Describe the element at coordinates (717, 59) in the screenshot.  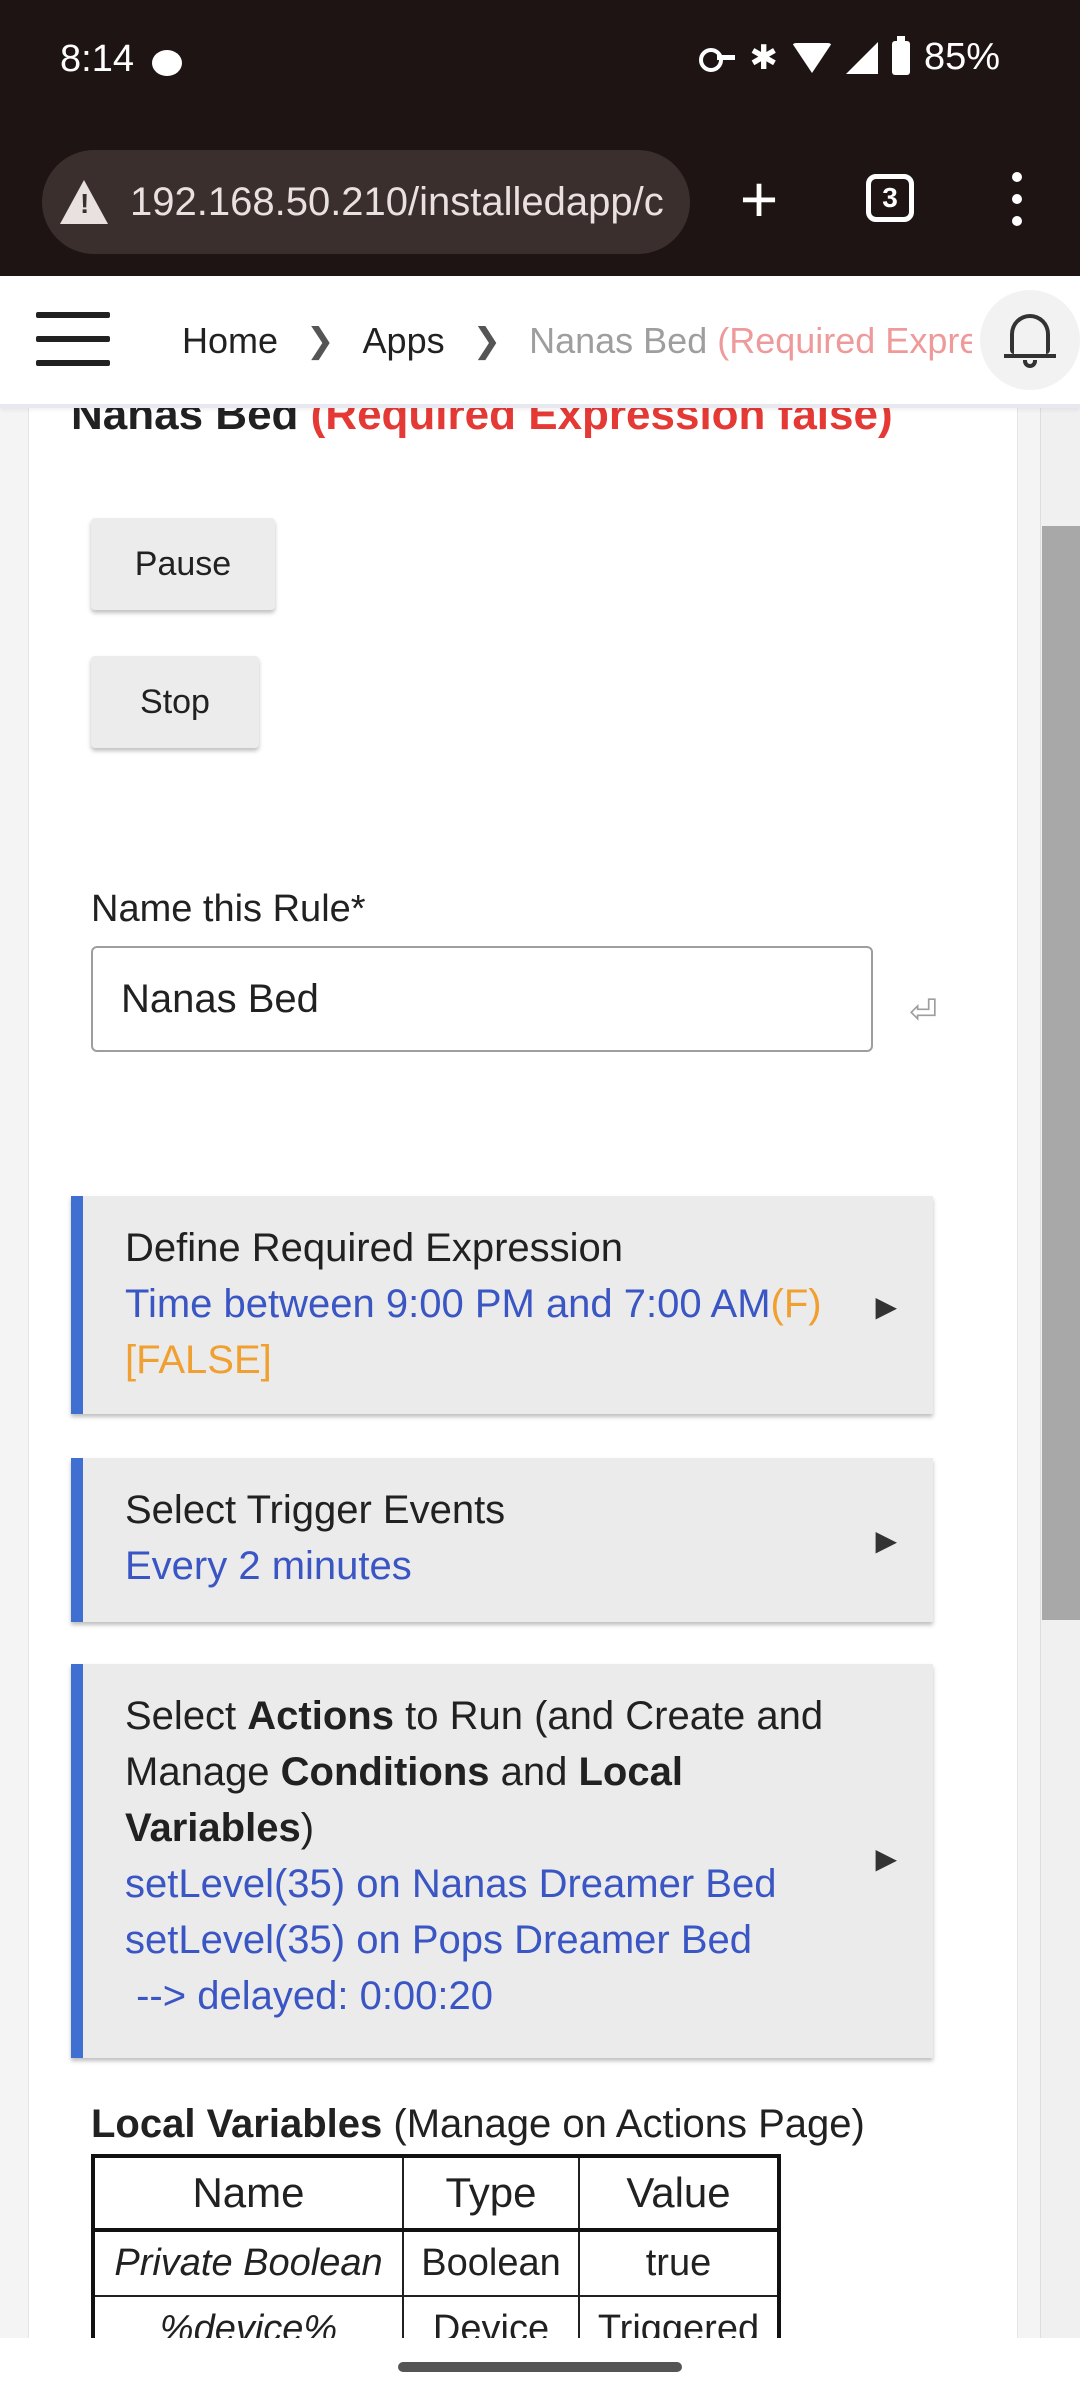
I see `vpn-key-icon` at that location.